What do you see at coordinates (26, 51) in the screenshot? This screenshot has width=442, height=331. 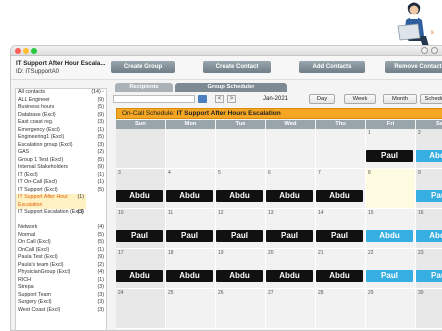 I see `minimize-window-icon` at bounding box center [26, 51].